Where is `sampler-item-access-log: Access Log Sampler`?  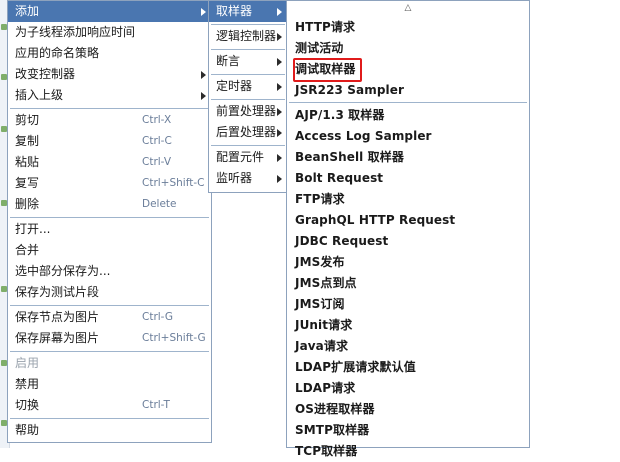 sampler-item-access-log: Access Log Sampler is located at coordinates (408, 136).